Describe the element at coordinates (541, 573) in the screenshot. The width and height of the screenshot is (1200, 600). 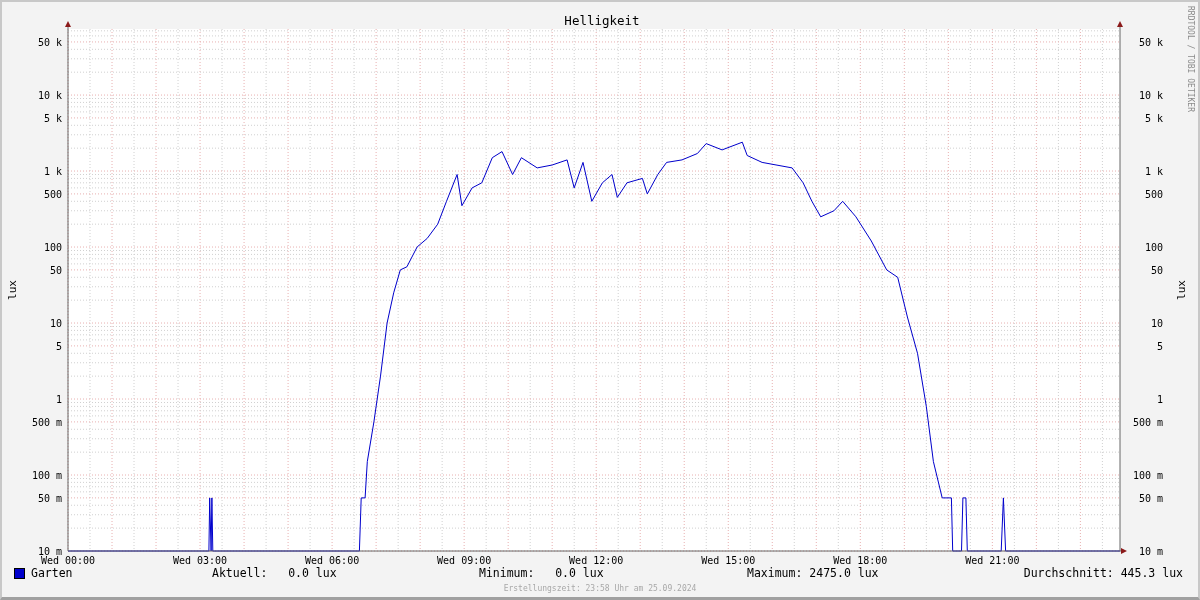
I see `stat-text: Minimum: 0.0 lux` at that location.